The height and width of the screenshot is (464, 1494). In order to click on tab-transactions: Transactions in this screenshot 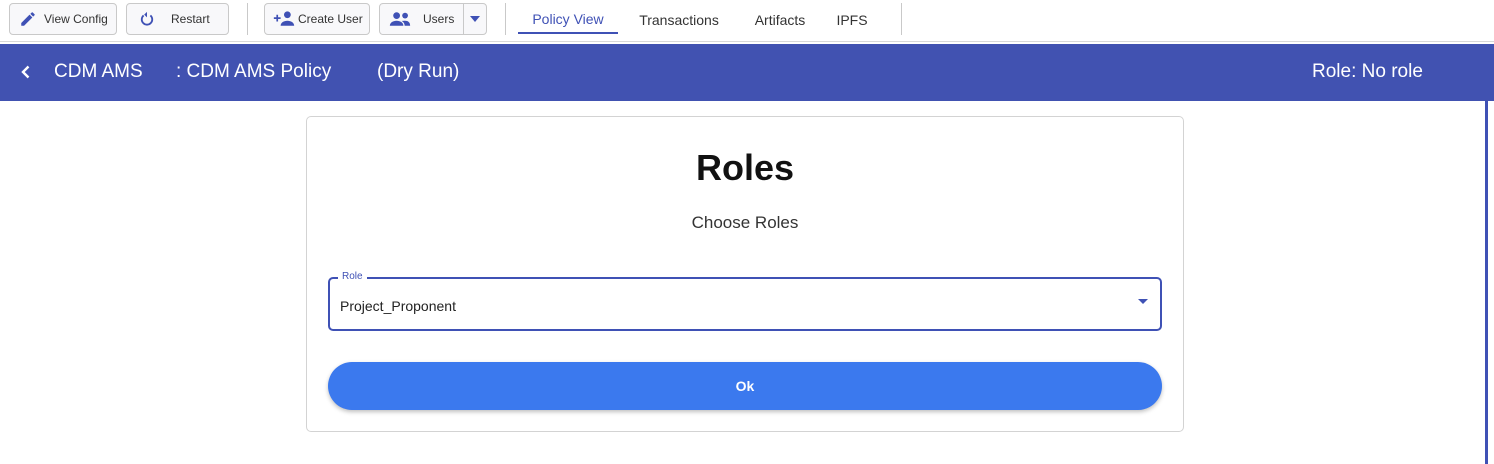, I will do `click(679, 20)`.